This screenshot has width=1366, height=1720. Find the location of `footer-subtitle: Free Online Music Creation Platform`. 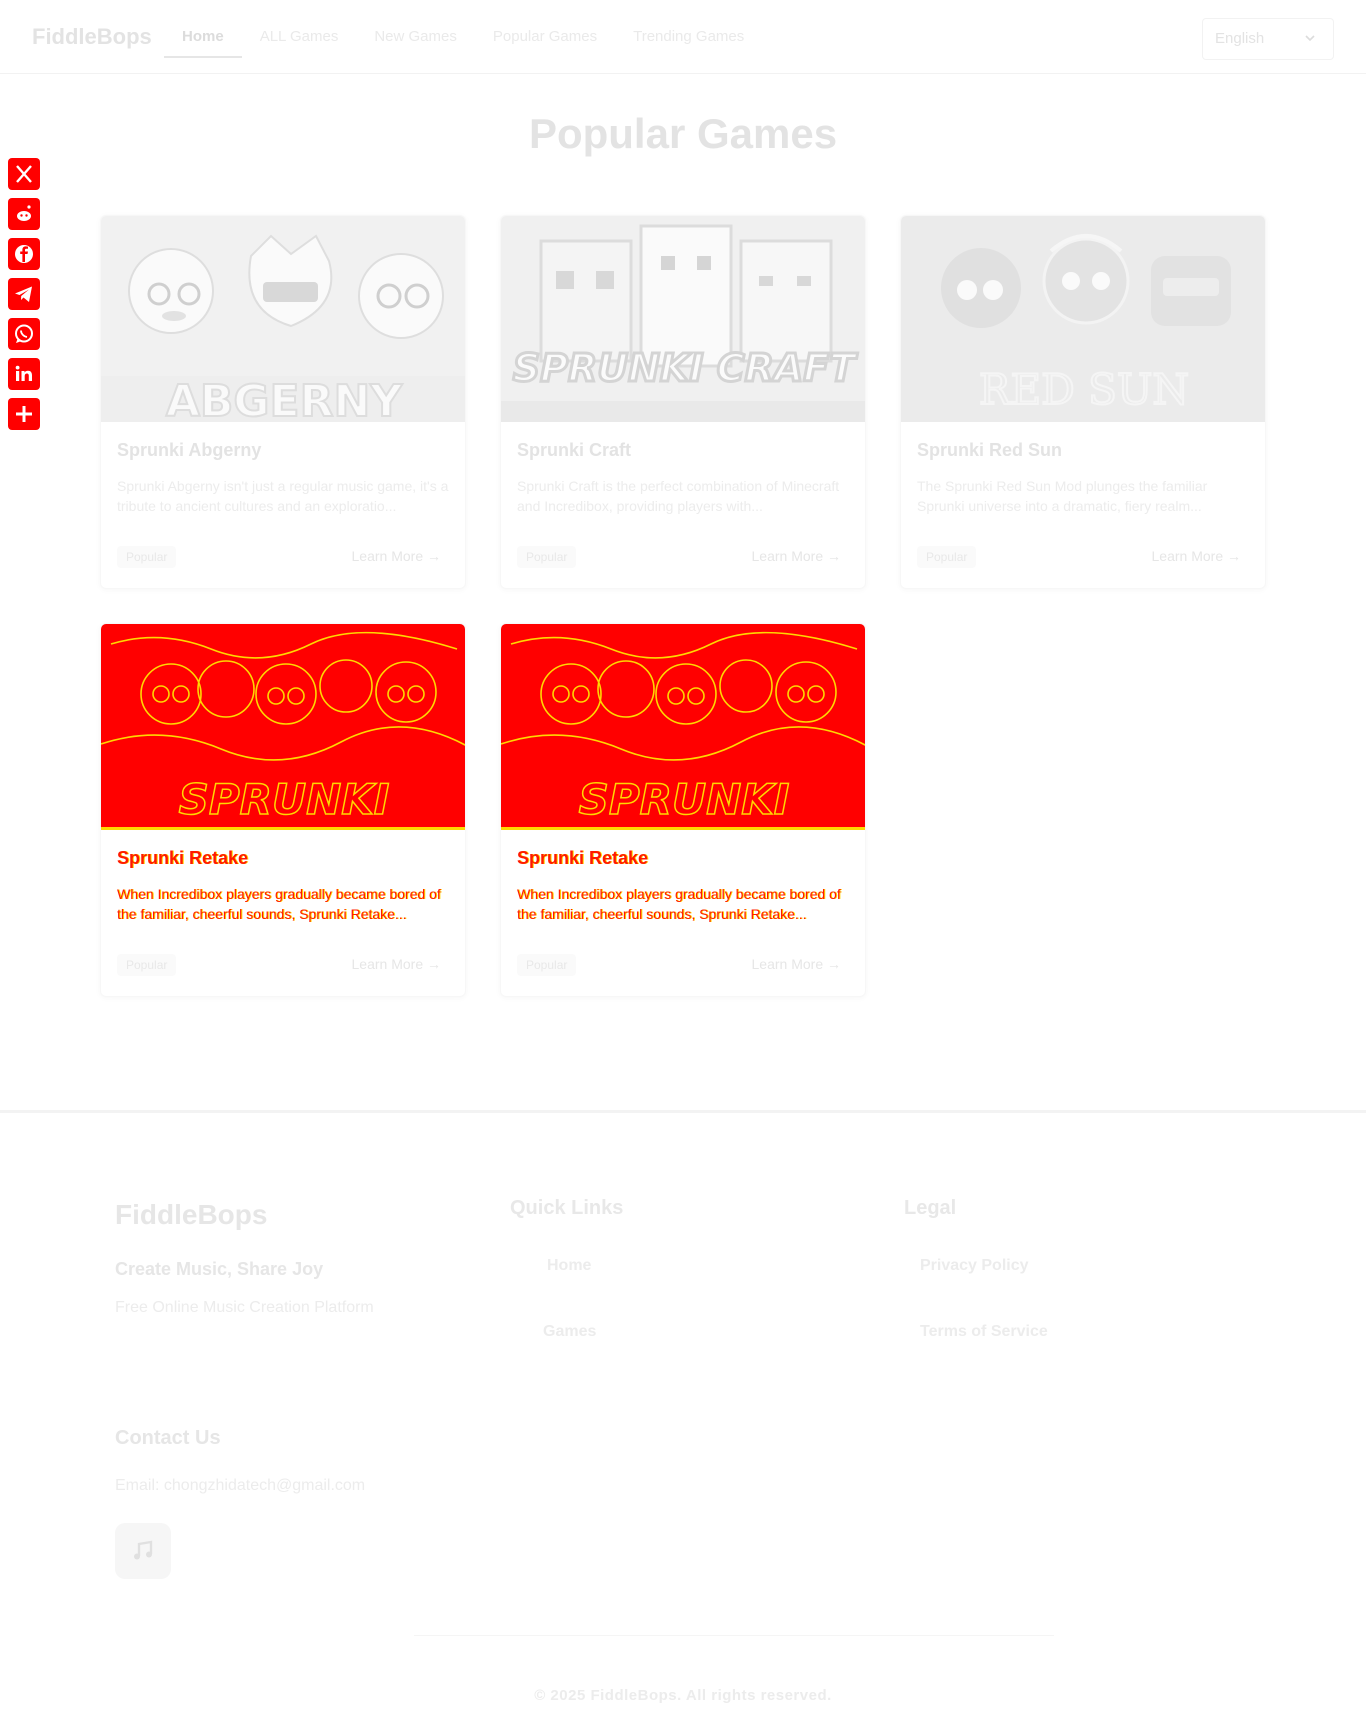

footer-subtitle: Free Online Music Creation Platform is located at coordinates (244, 1307).